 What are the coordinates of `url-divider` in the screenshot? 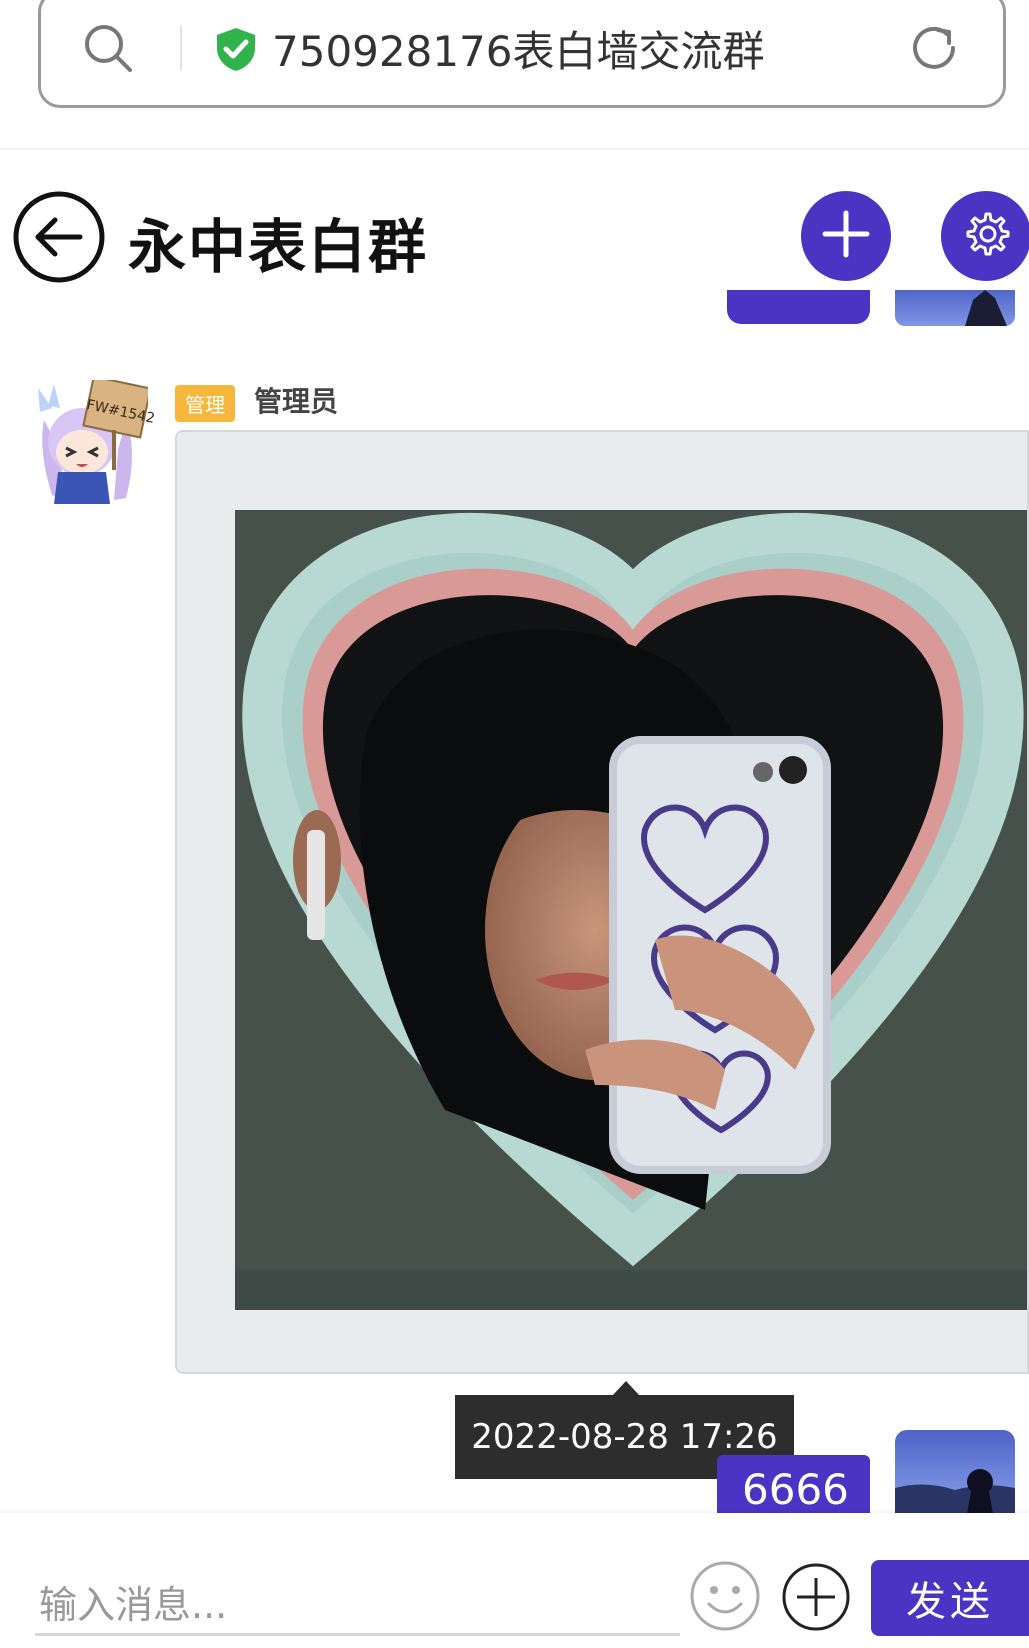 It's located at (181, 48).